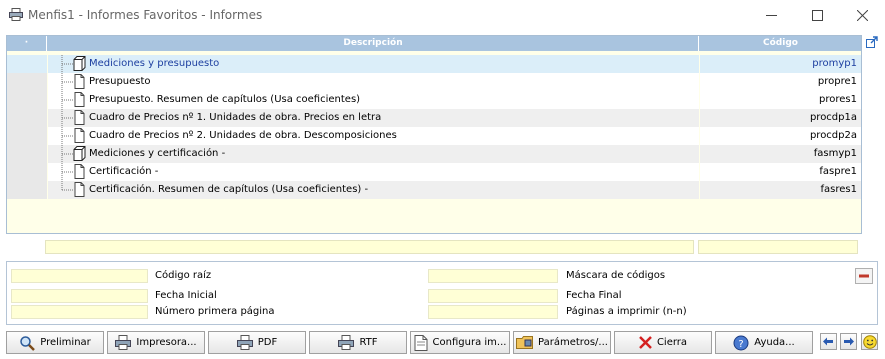 The image size is (885, 359). What do you see at coordinates (79, 312) in the screenshot?
I see `numero-primera-pagina-input` at bounding box center [79, 312].